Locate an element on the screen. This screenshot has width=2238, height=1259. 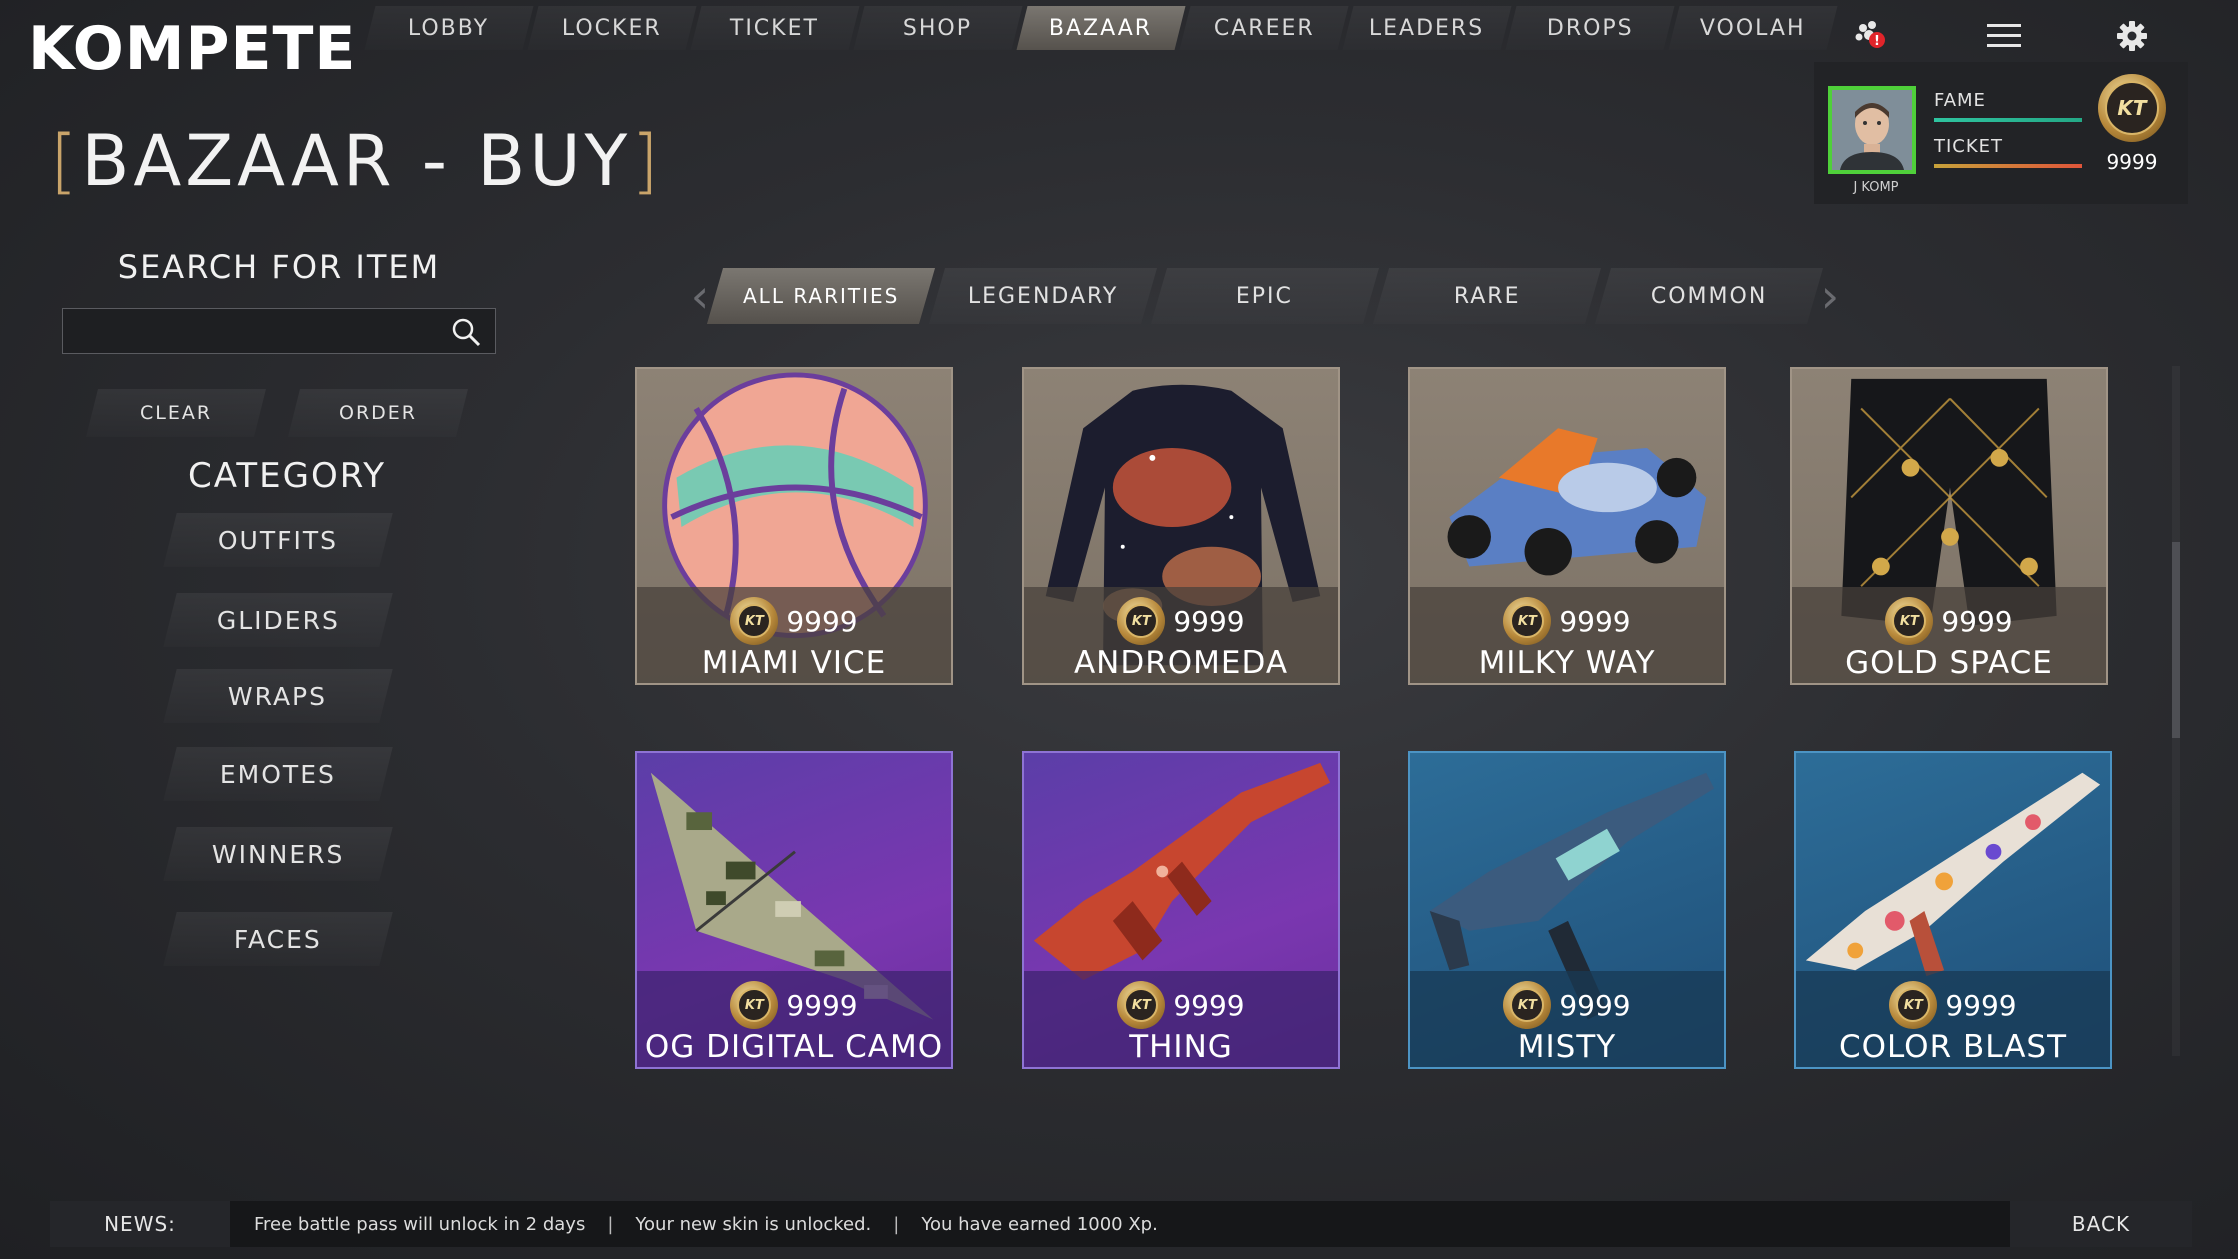
player-portrait is located at coordinates (1872, 130).